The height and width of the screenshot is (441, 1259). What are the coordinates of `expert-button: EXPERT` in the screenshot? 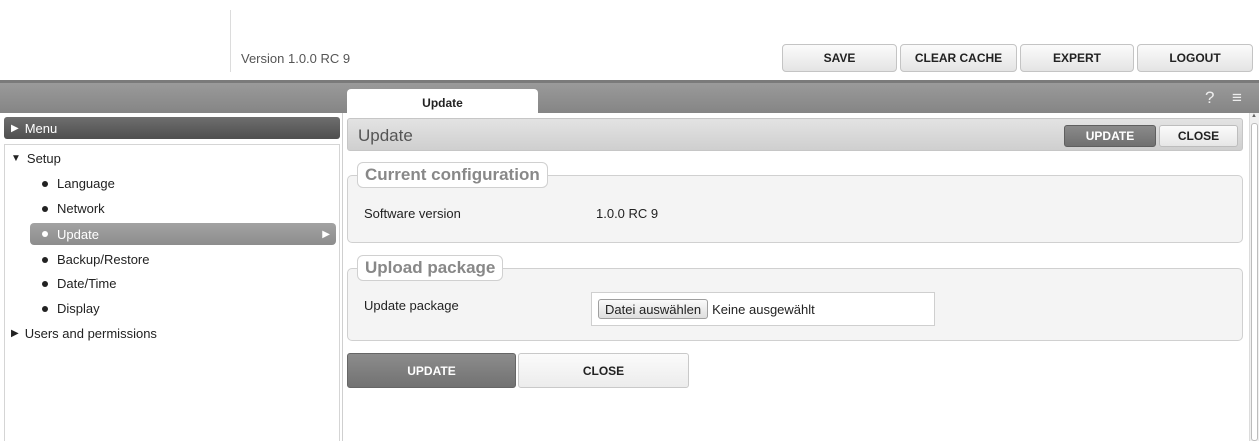 It's located at (1077, 58).